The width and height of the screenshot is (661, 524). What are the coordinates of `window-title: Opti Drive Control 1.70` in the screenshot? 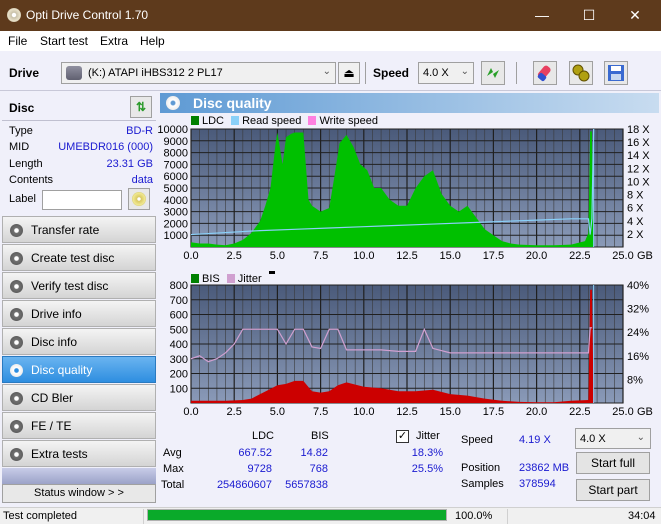 It's located at (87, 15).